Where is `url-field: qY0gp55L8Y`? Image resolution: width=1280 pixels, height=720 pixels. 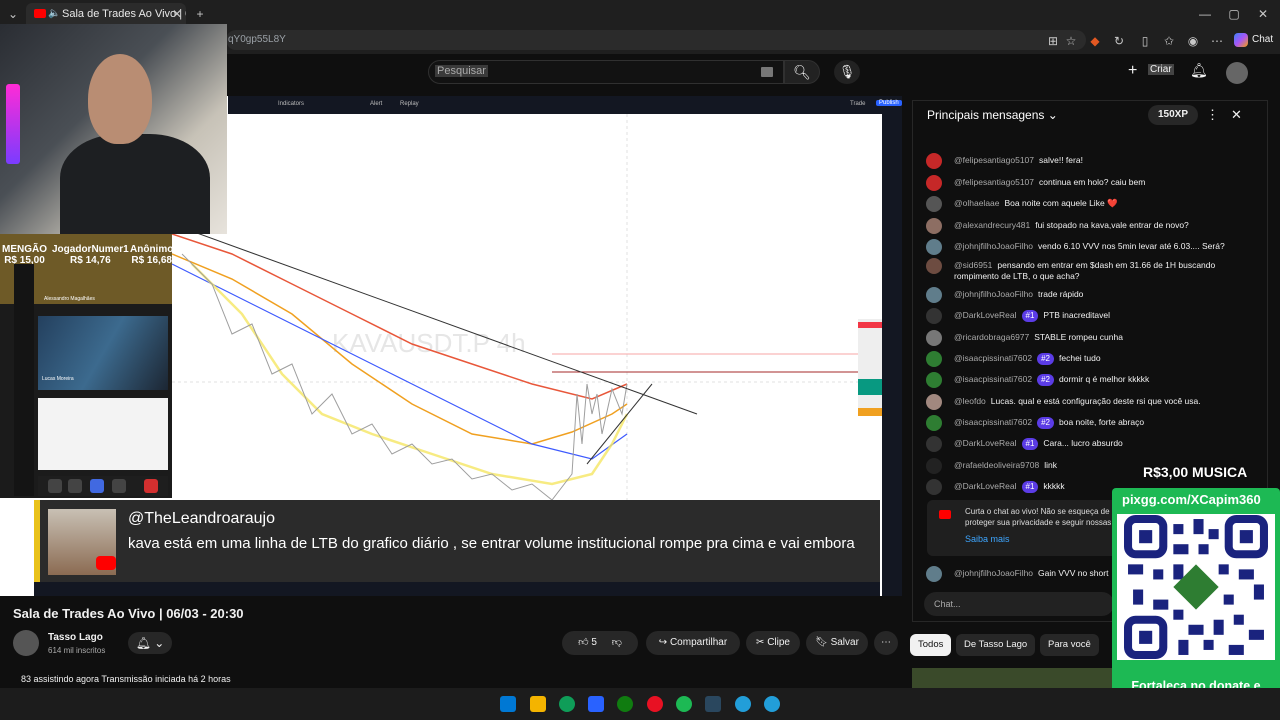
url-field: qY0gp55L8Y is located at coordinates (656, 40).